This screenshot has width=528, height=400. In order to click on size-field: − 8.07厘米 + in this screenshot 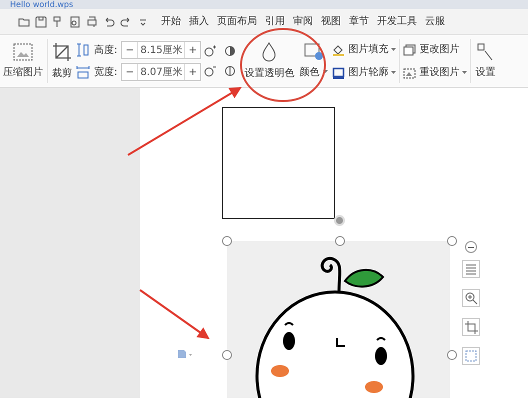, I will do `click(161, 72)`.